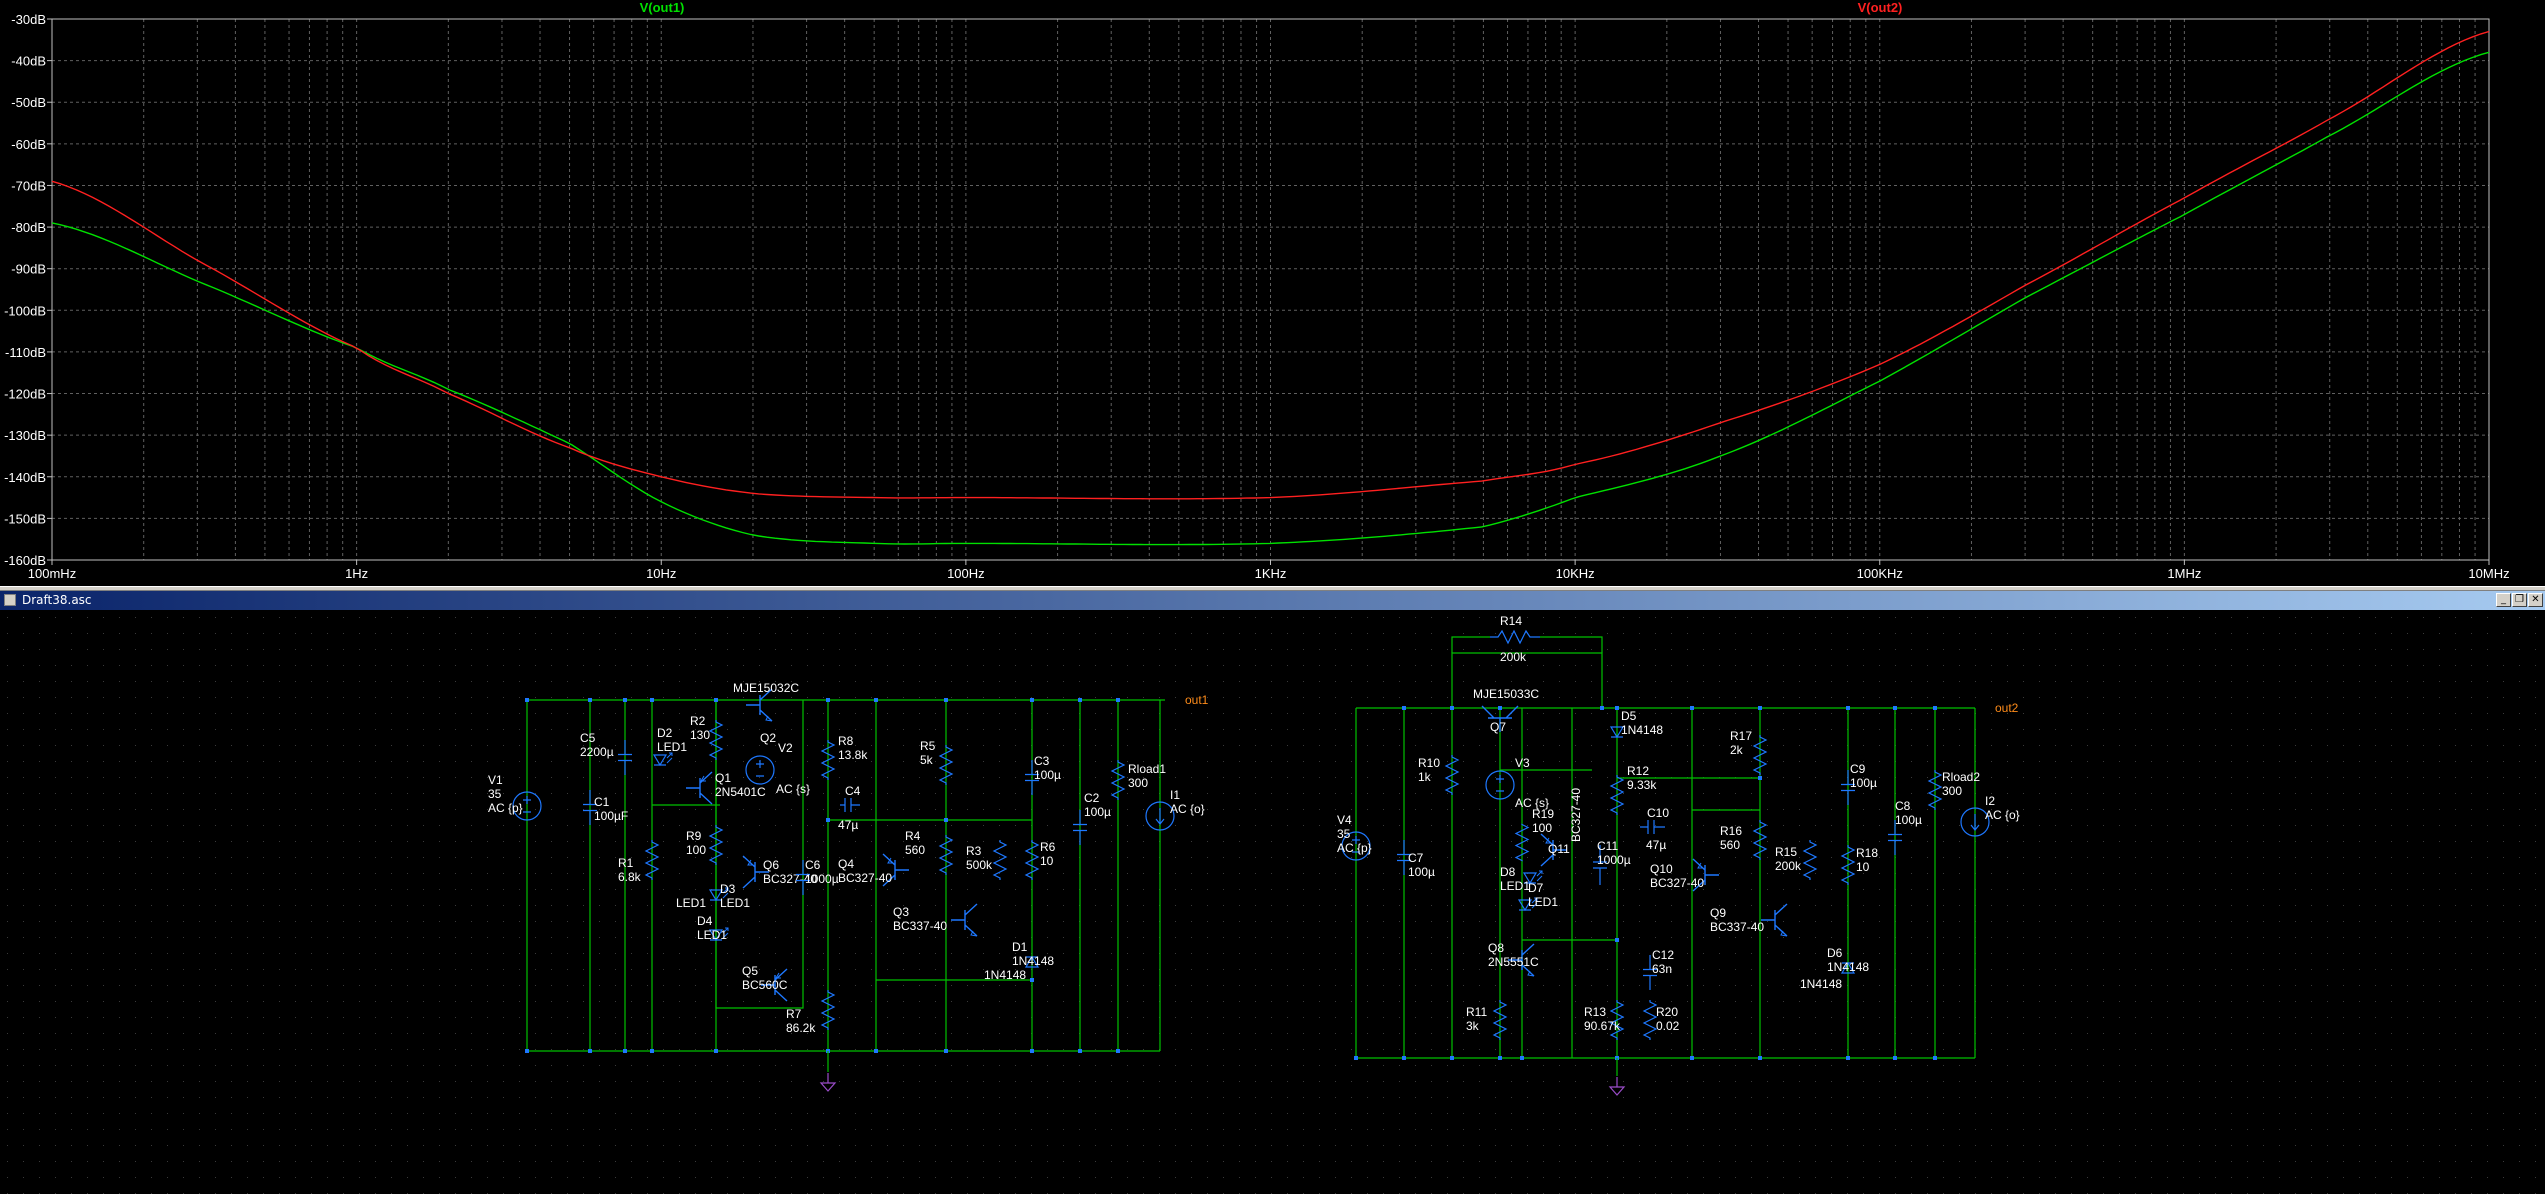 This screenshot has width=2545, height=1194. What do you see at coordinates (723, 778) in the screenshot?
I see `component-label: Q1` at bounding box center [723, 778].